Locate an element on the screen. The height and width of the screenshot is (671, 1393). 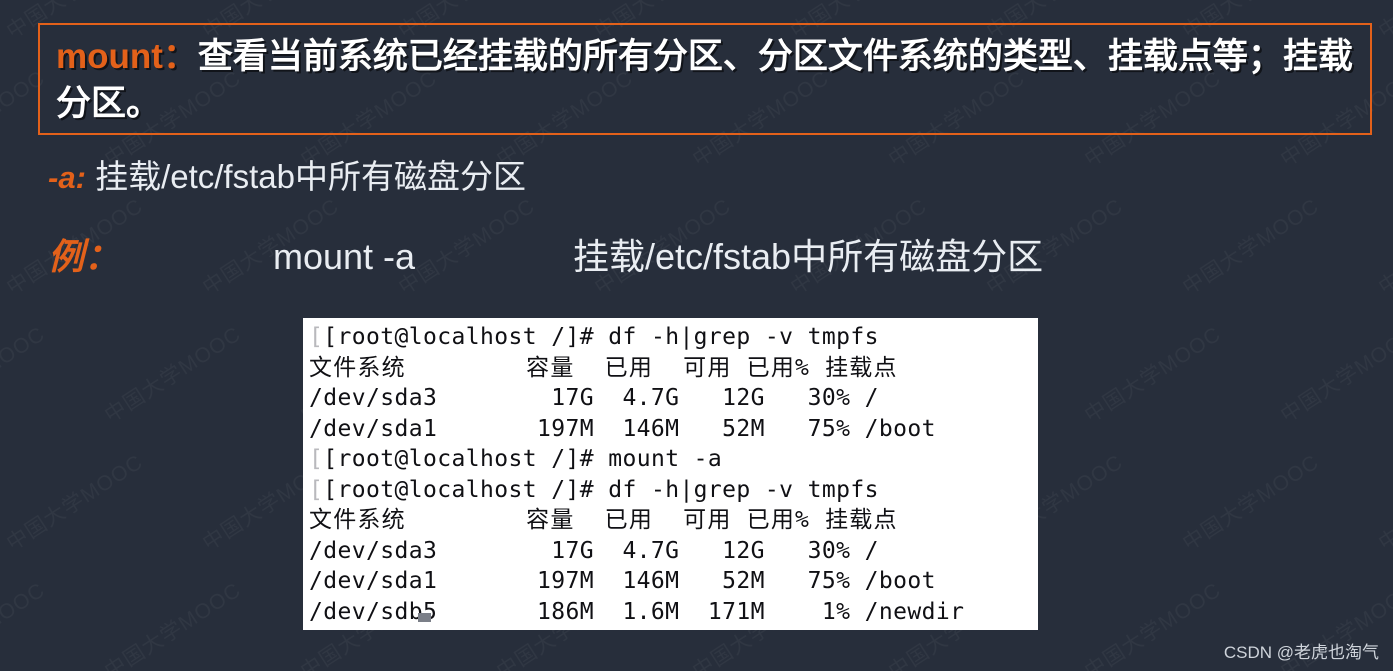
option-flag: -a: is located at coordinates (67, 177).